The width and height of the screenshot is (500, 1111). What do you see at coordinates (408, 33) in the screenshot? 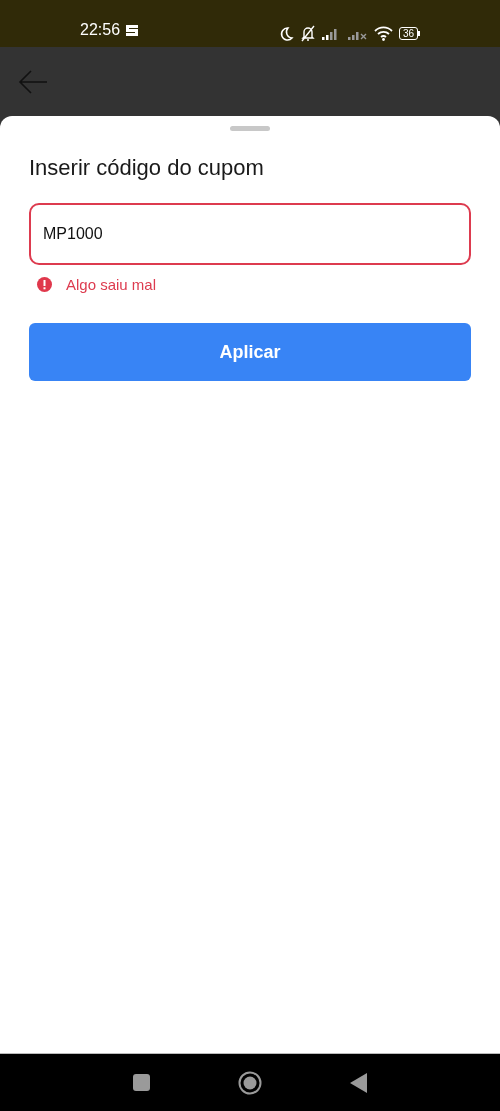
I see `battery-level: 36` at bounding box center [408, 33].